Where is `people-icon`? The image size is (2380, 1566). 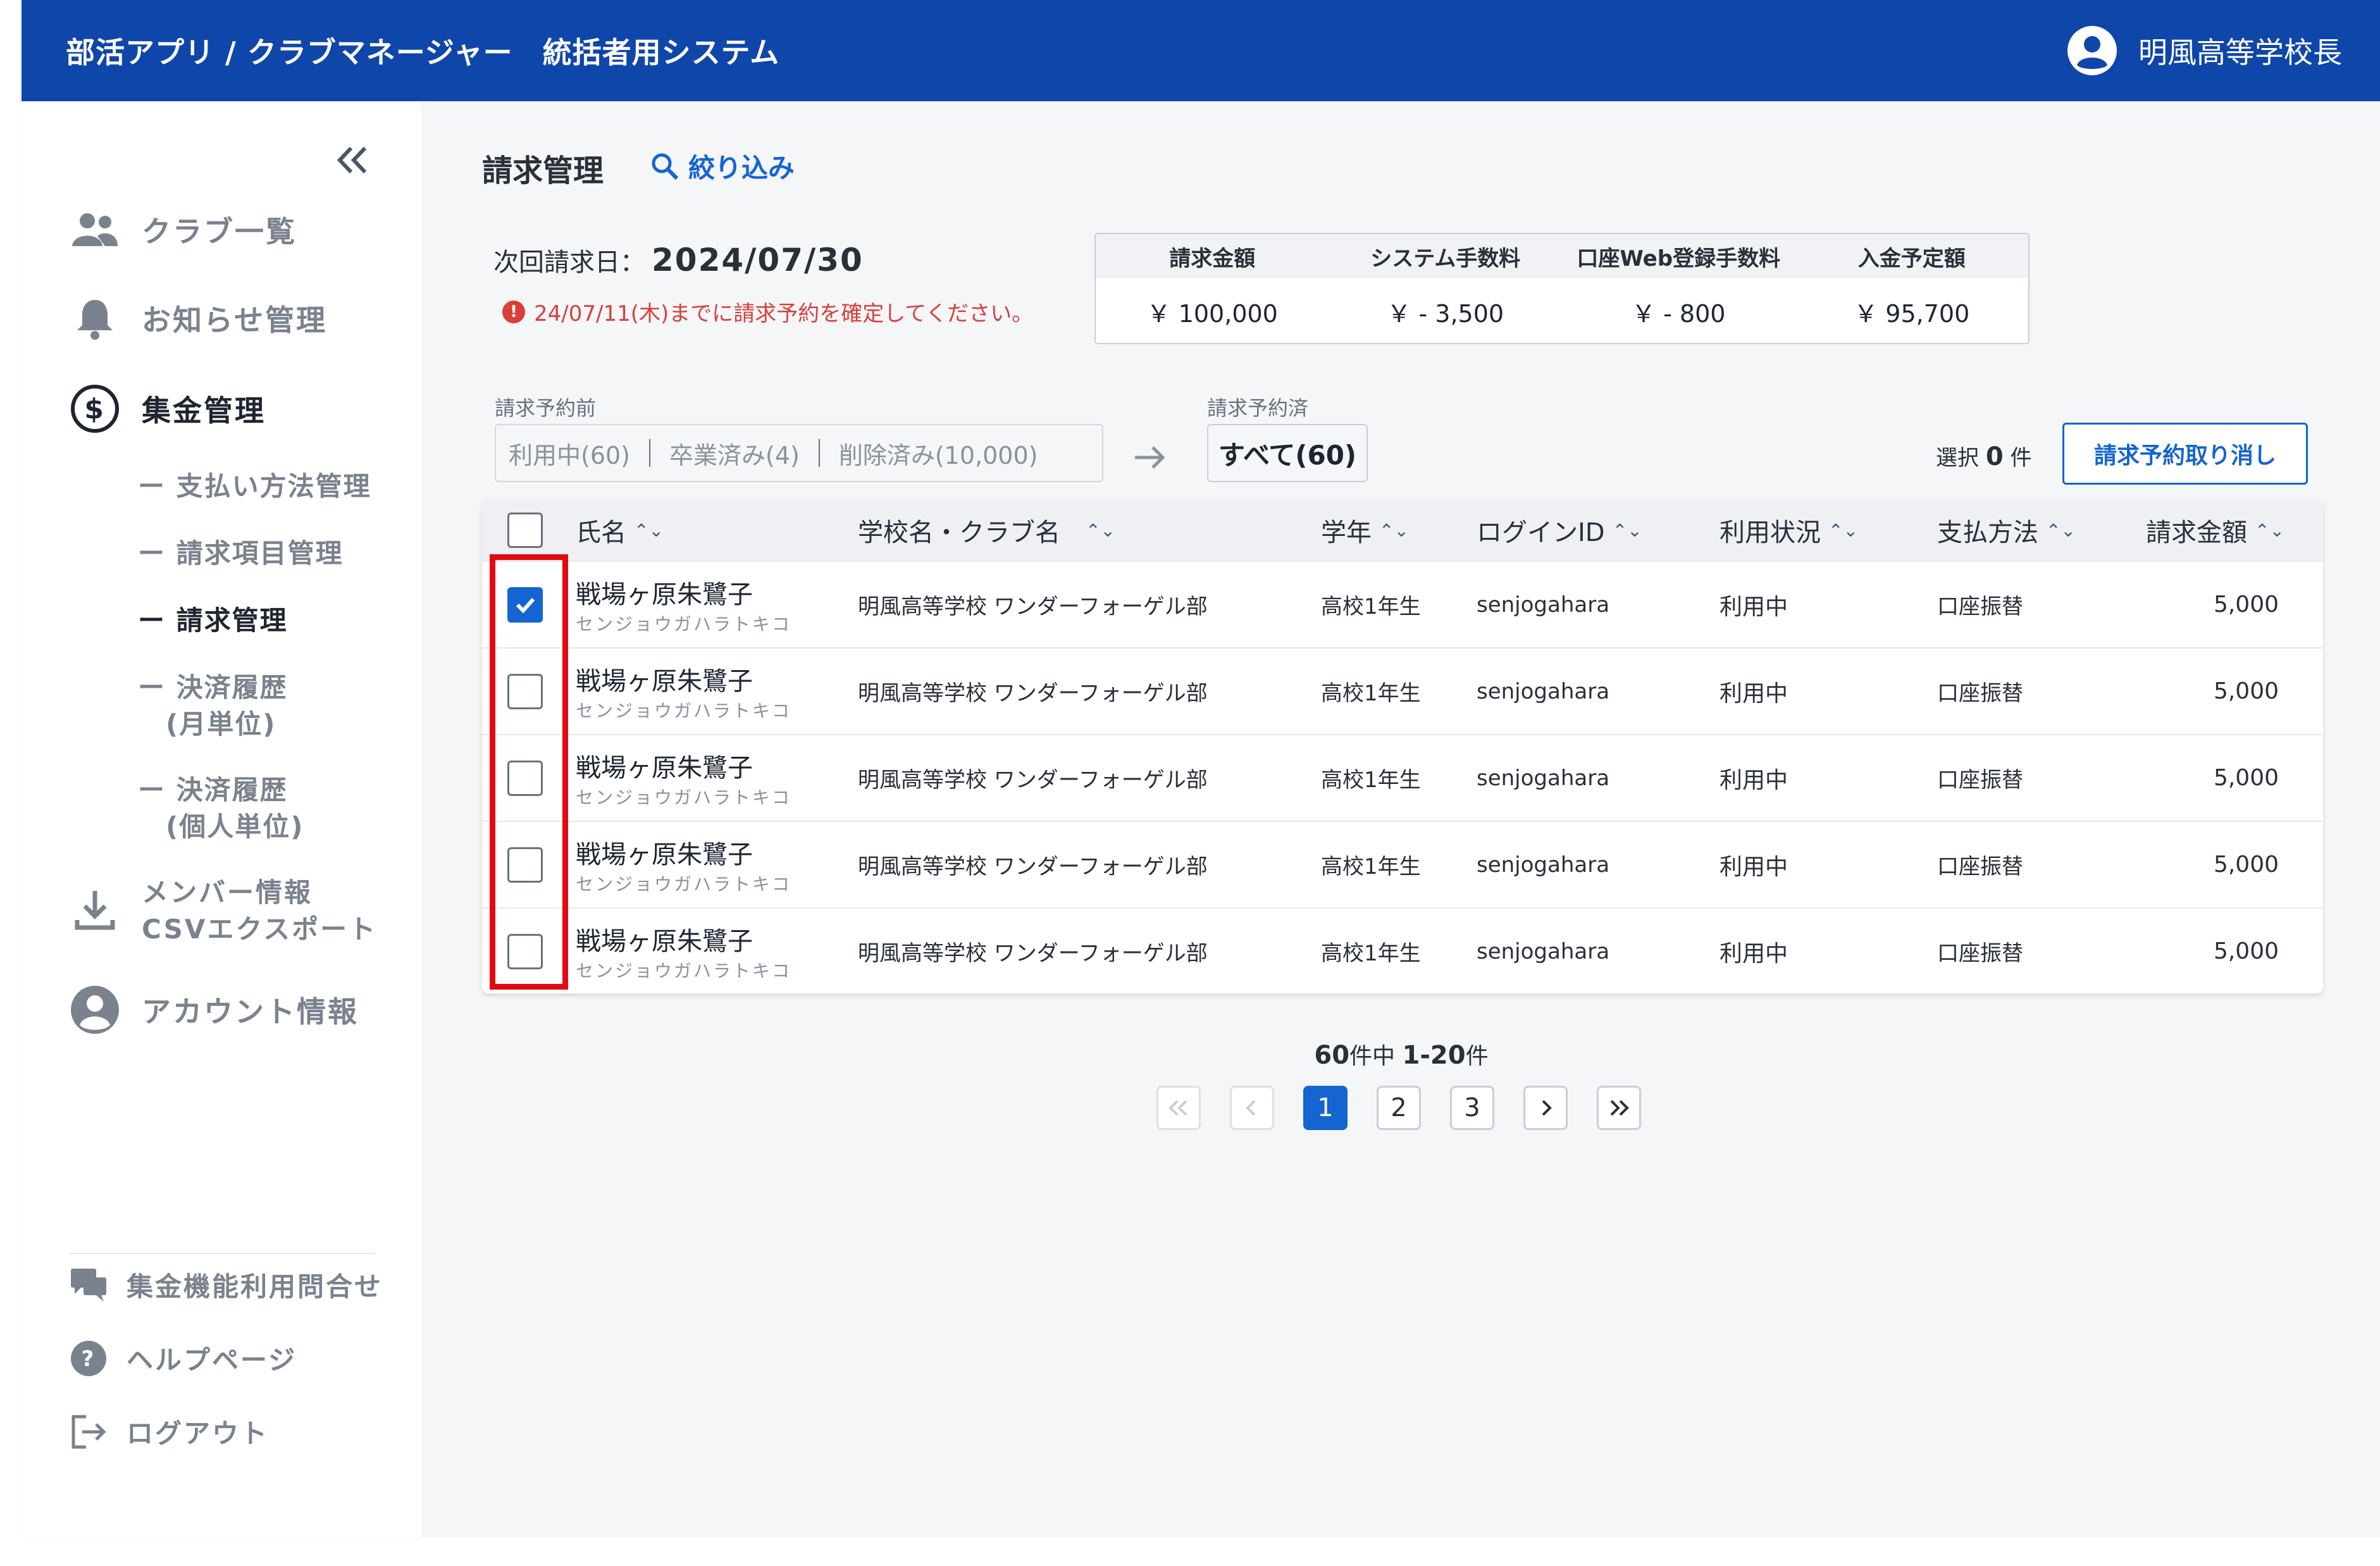
people-icon is located at coordinates (95, 230).